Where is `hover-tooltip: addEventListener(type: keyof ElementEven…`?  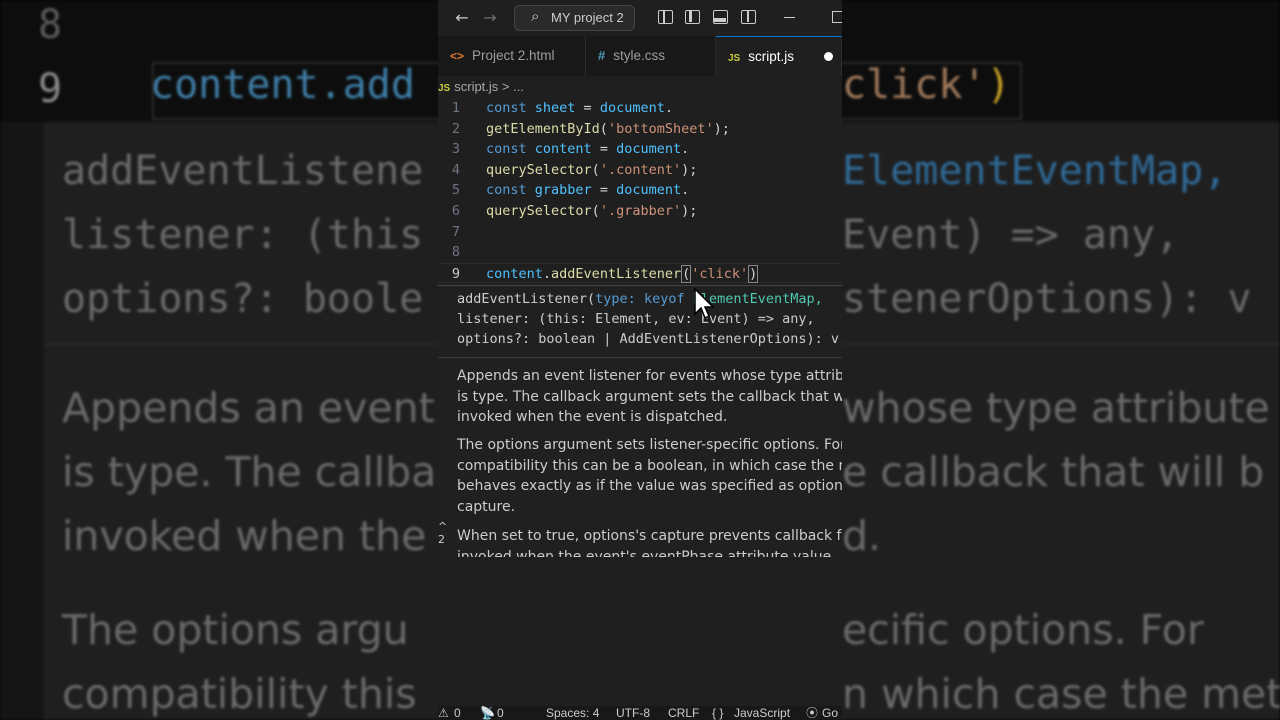
hover-tooltip: addEventListener(type: keyof ElementEven… is located at coordinates (640, 421).